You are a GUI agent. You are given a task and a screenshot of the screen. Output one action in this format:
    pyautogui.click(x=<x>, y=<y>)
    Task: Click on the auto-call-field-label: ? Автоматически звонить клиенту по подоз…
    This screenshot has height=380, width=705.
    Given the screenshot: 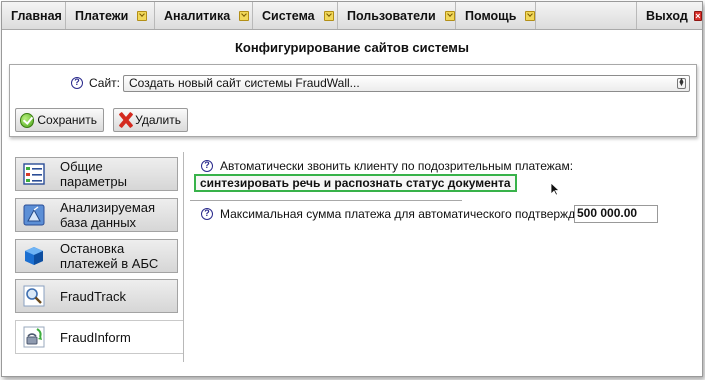 What is the action you would take?
    pyautogui.click(x=387, y=166)
    